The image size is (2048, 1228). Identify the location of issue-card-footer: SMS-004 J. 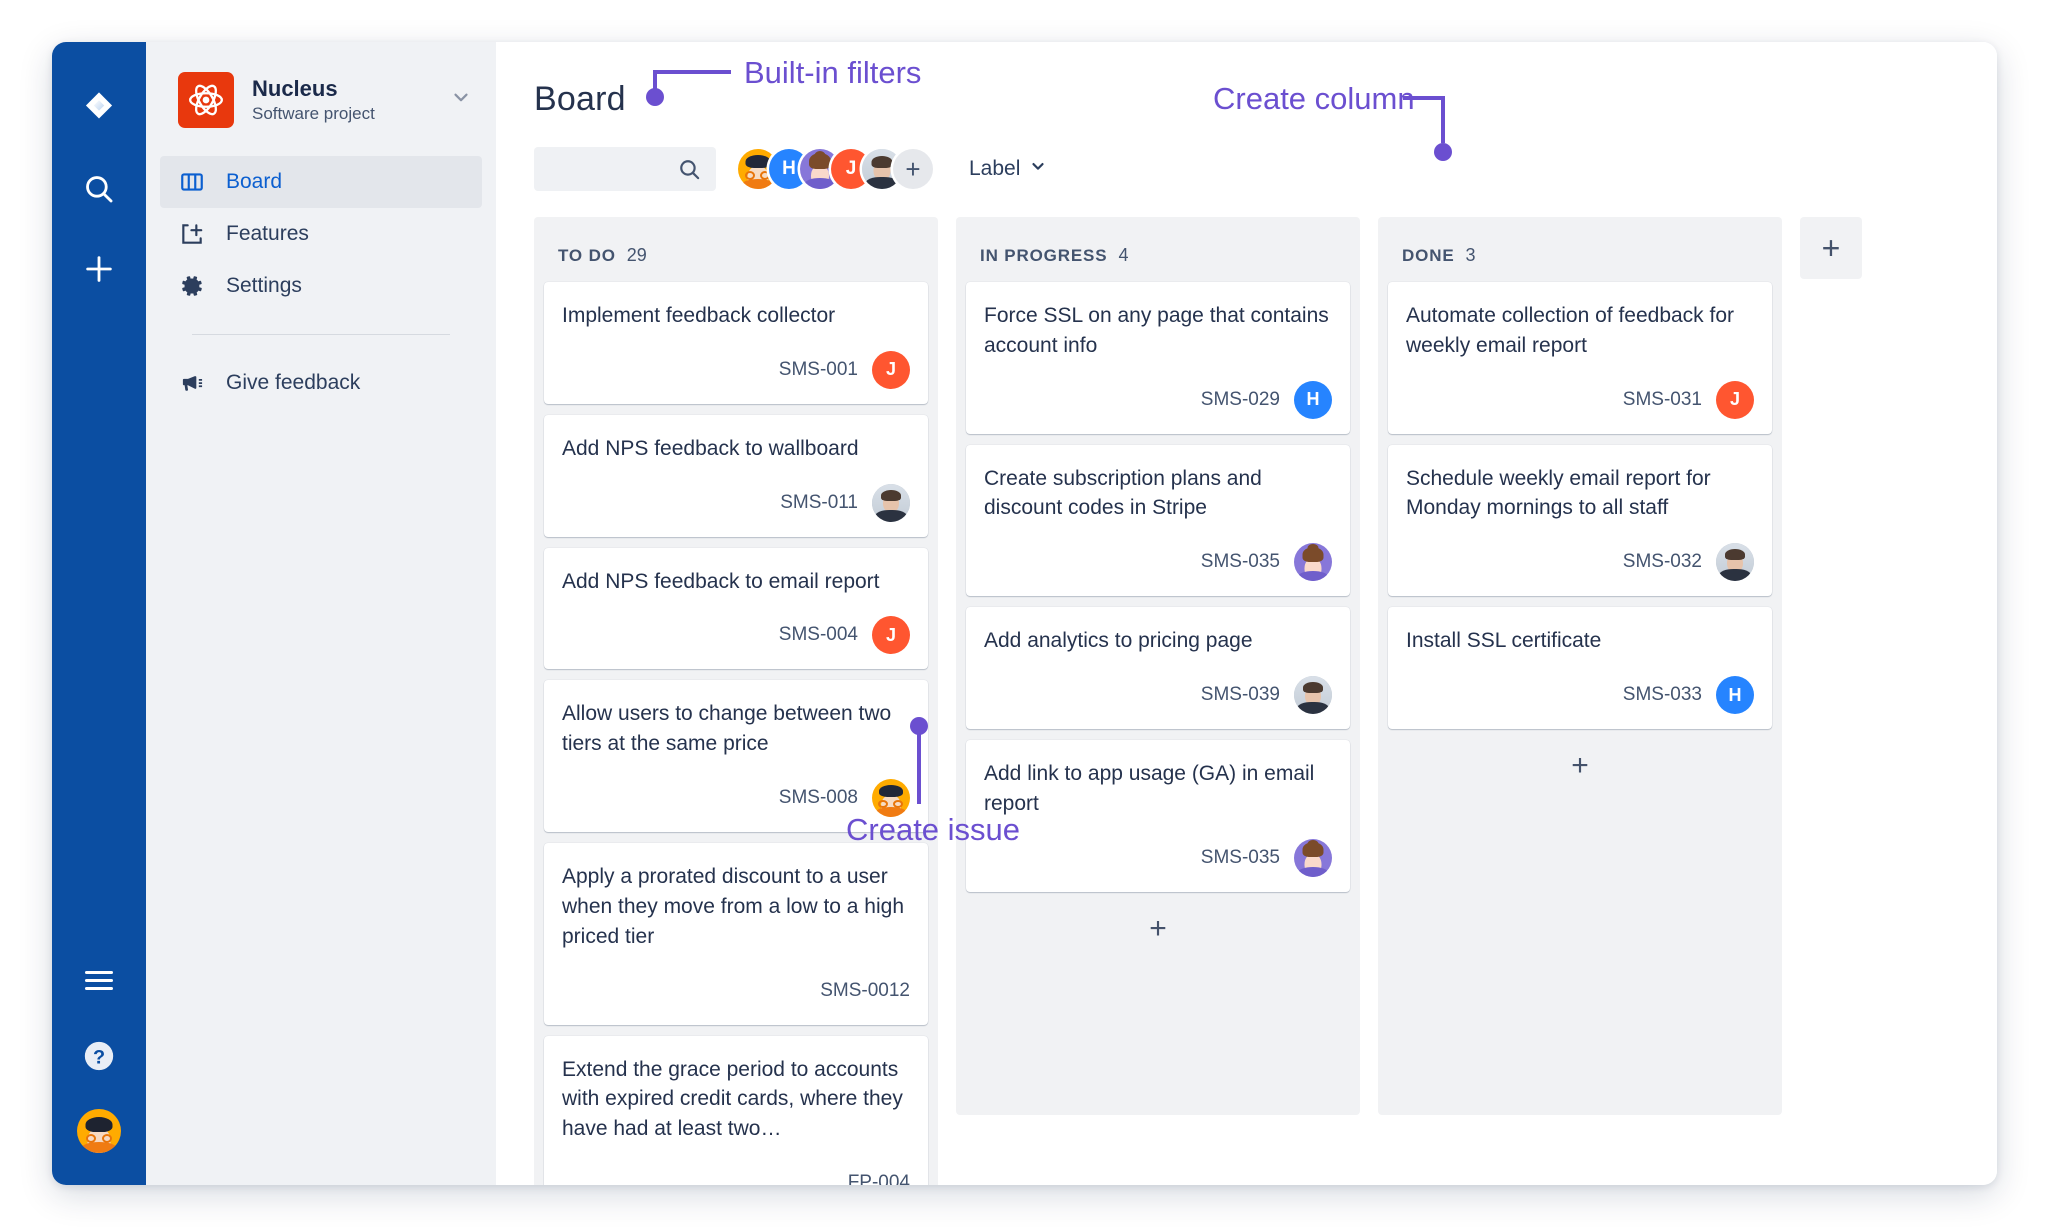
(736, 635).